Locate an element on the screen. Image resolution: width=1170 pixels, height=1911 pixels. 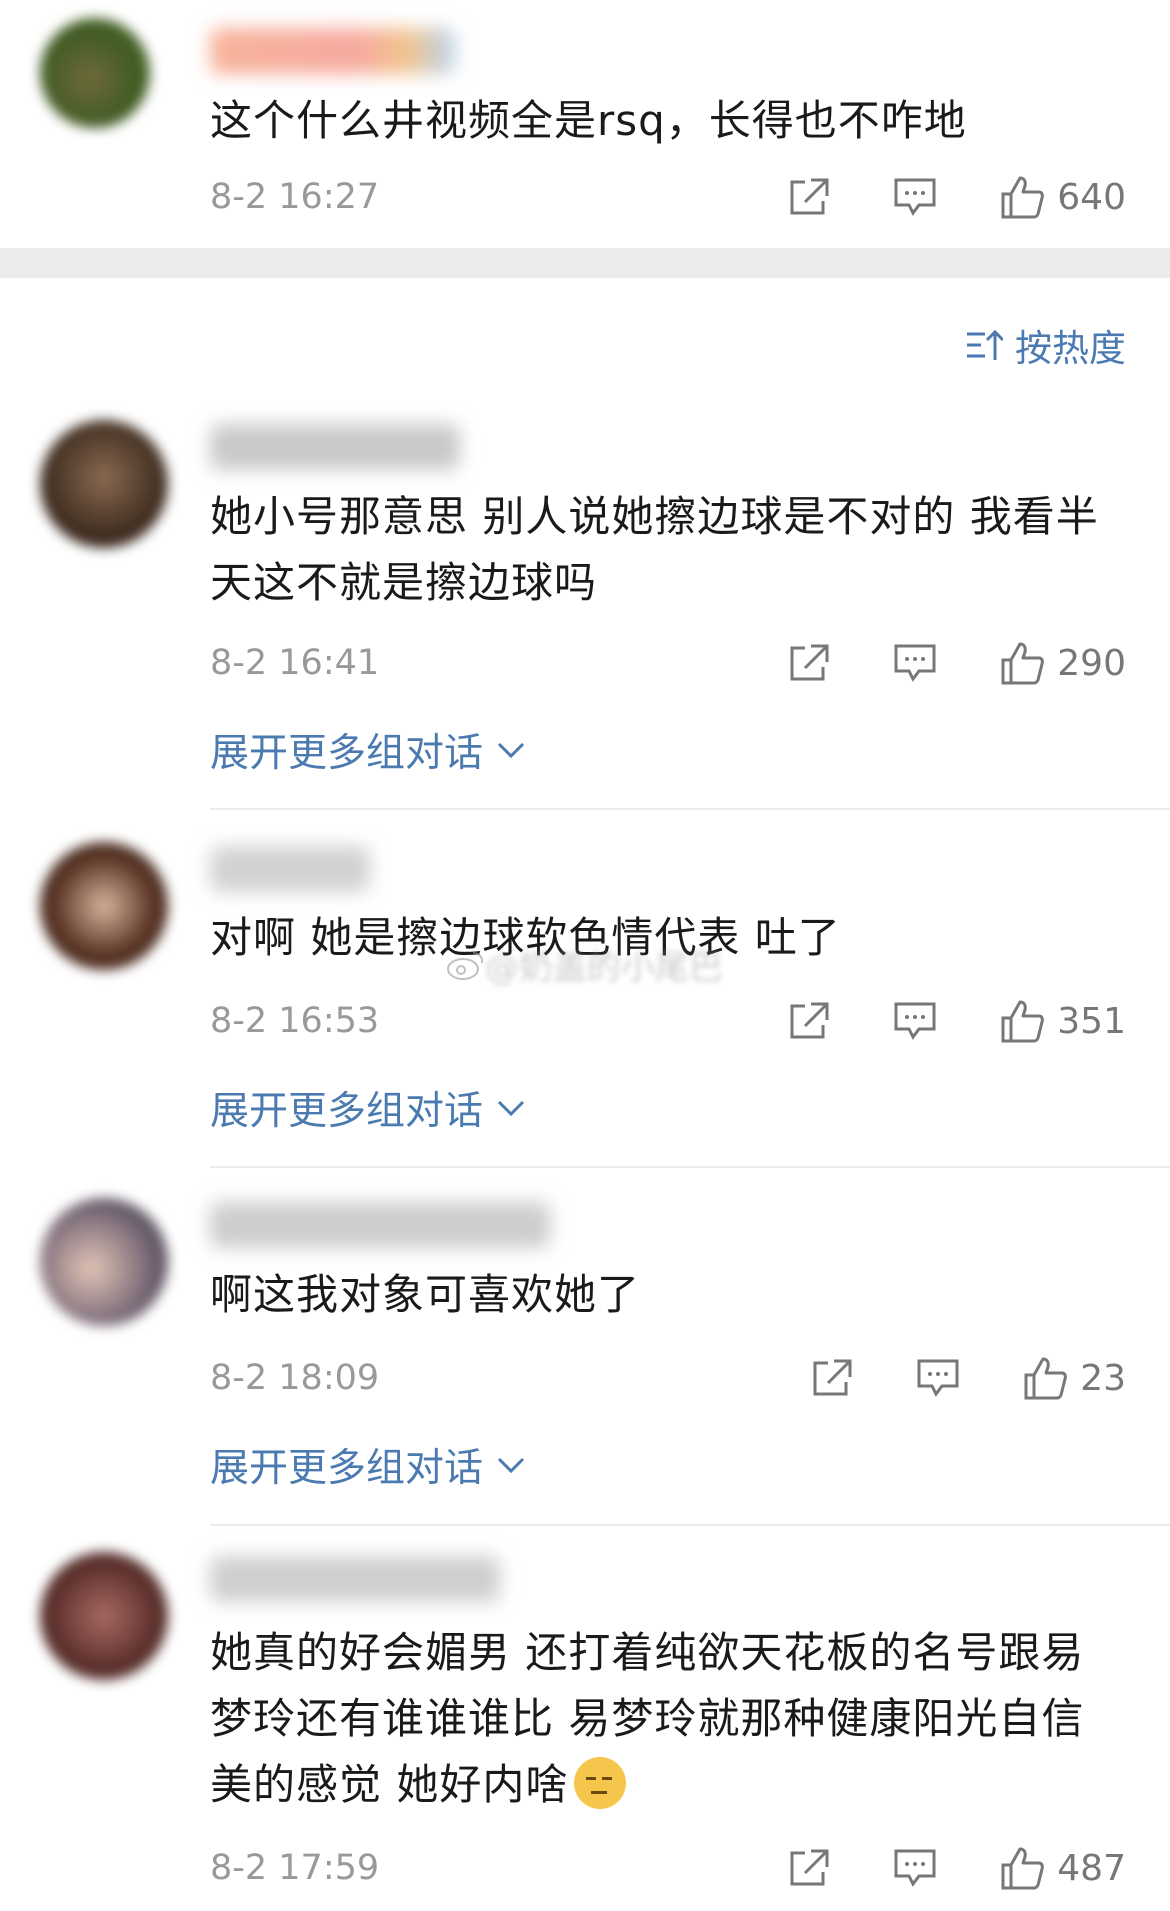
like-button: 640 is located at coordinates (1062, 197).